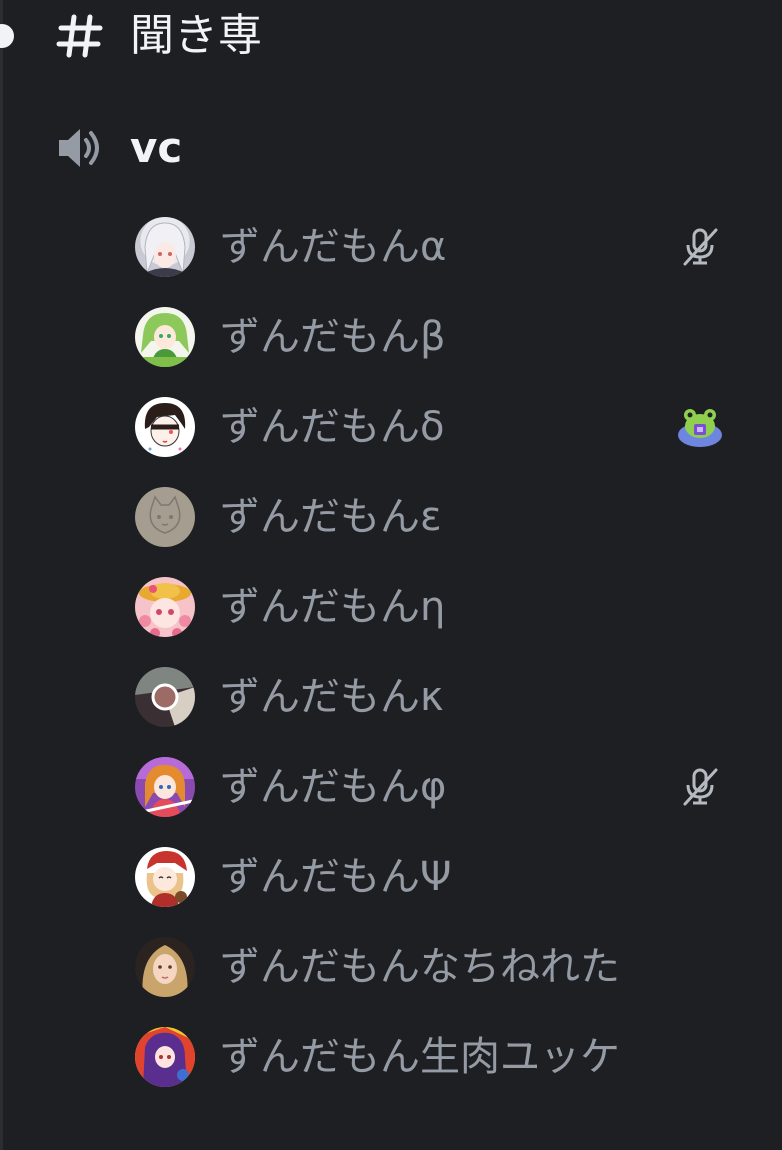  I want to click on member-name: ずんだもん生肉ユッケ, so click(420, 1057).